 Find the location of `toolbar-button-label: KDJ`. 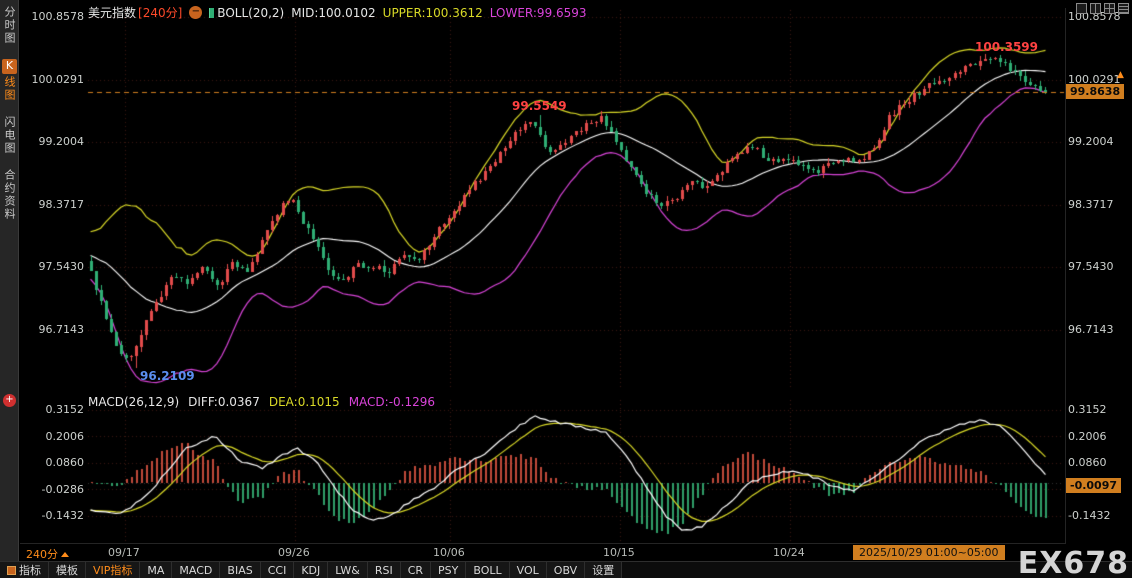

toolbar-button-label: KDJ is located at coordinates (311, 570).